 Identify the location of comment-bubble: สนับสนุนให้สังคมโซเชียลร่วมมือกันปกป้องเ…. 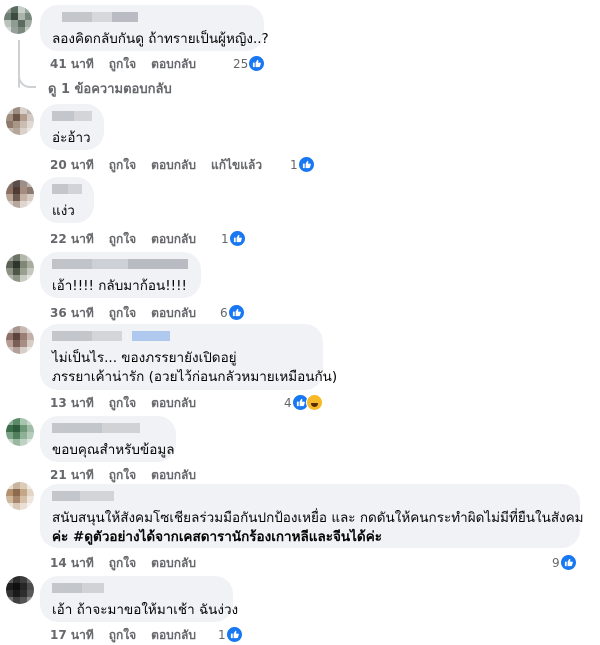
(312, 516).